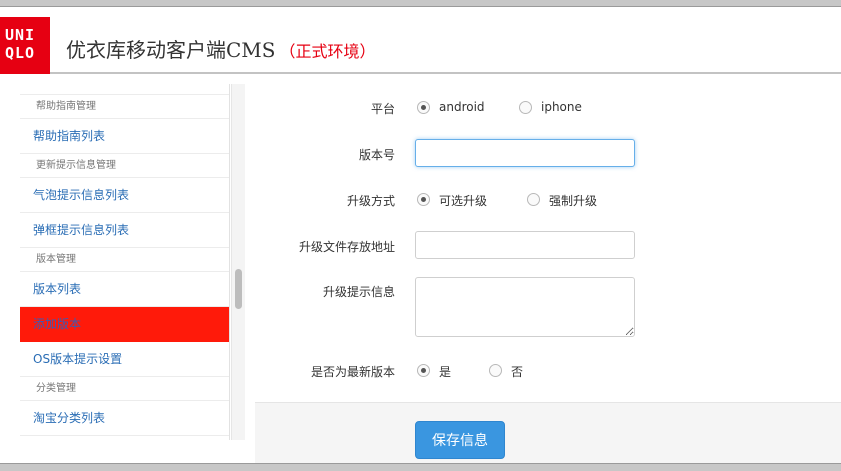 Image resolution: width=841 pixels, height=471 pixels. What do you see at coordinates (423, 199) in the screenshot?
I see `upgrade-optional-radio` at bounding box center [423, 199].